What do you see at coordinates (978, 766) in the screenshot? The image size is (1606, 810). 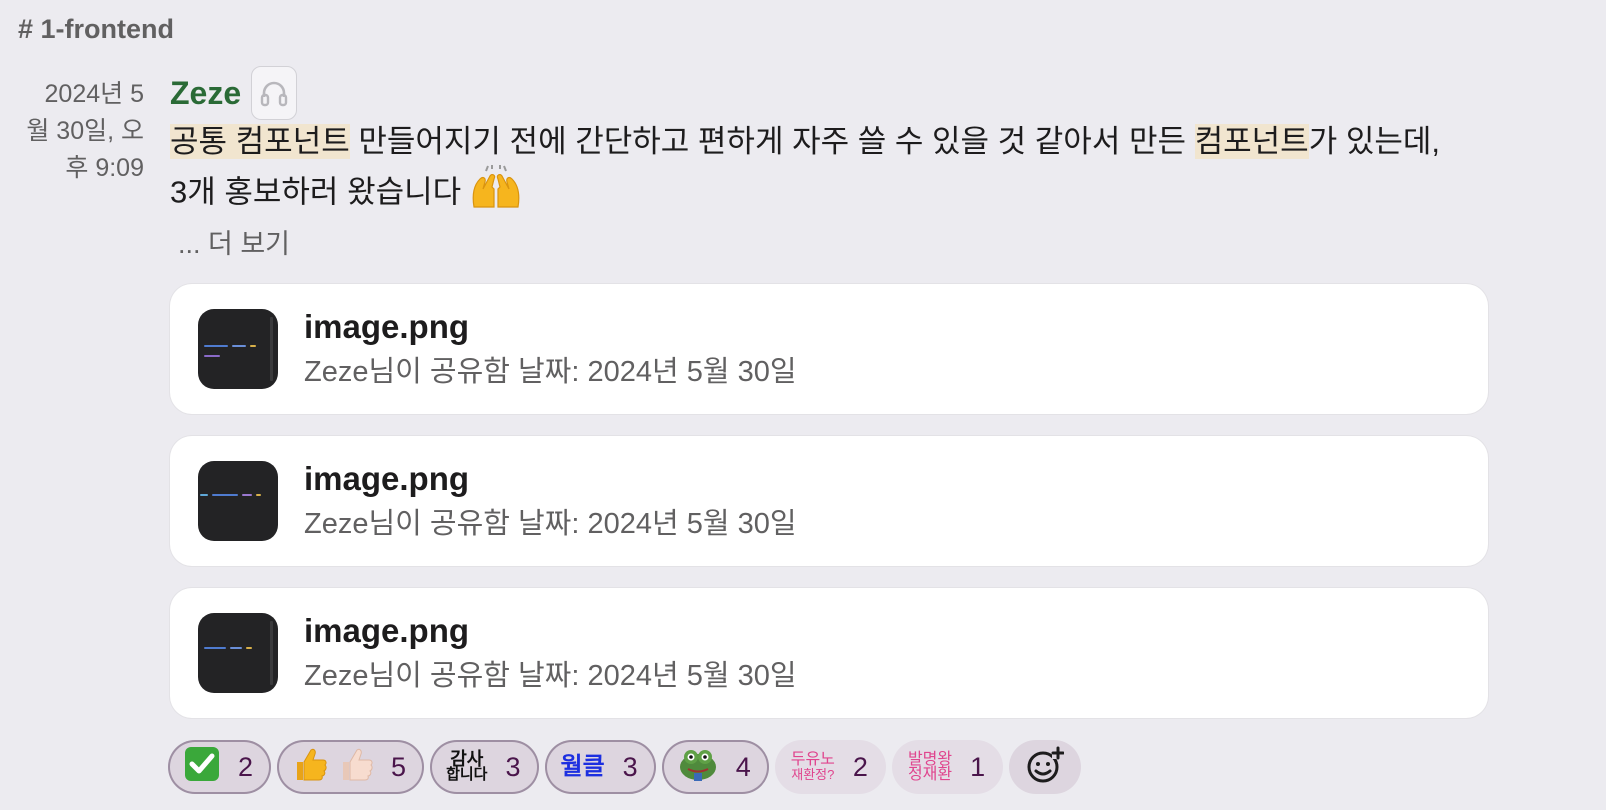 I see `reaction-count: 1` at bounding box center [978, 766].